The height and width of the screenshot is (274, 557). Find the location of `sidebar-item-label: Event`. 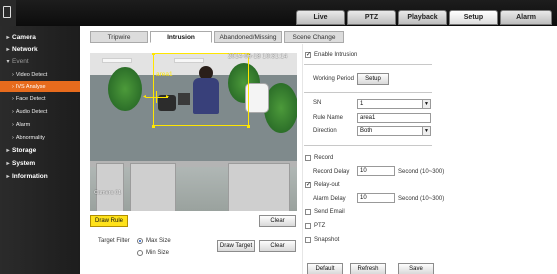

sidebar-item-label: Event is located at coordinates (20, 61).